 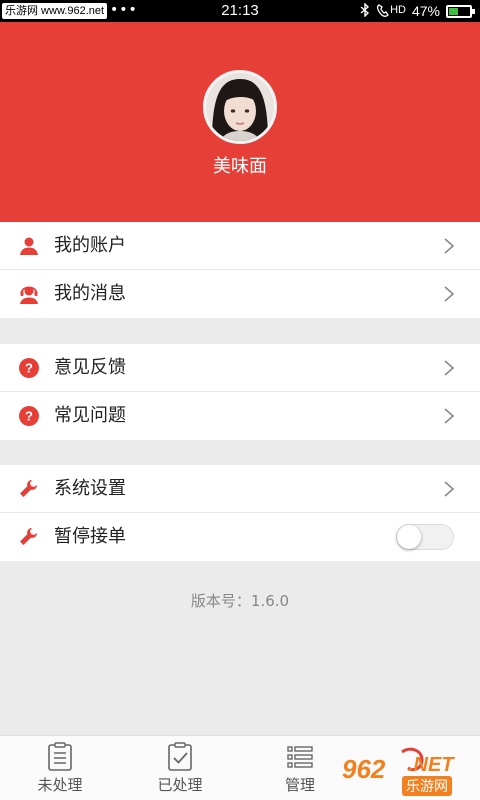 I want to click on menu-item-account-label: 我的账户, so click(x=90, y=245).